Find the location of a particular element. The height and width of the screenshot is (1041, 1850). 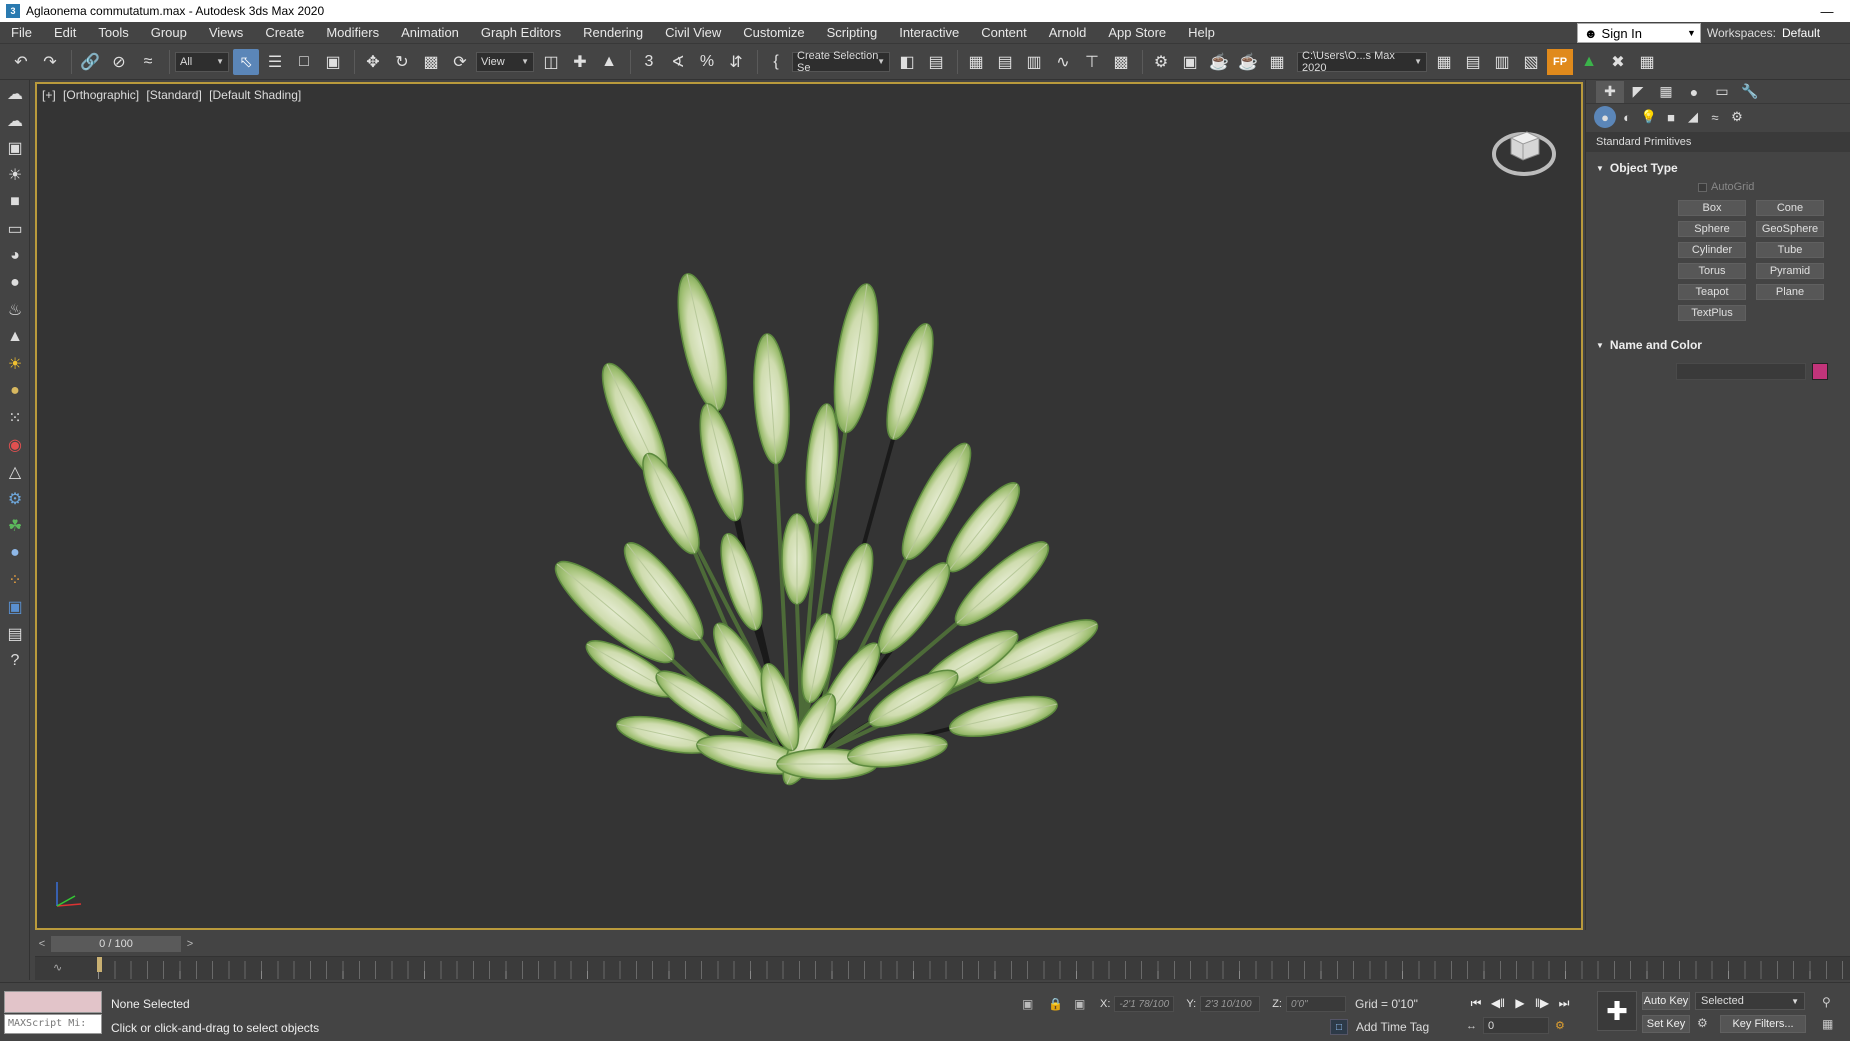

set-keys-icon: ✚ is located at coordinates (1617, 1011).